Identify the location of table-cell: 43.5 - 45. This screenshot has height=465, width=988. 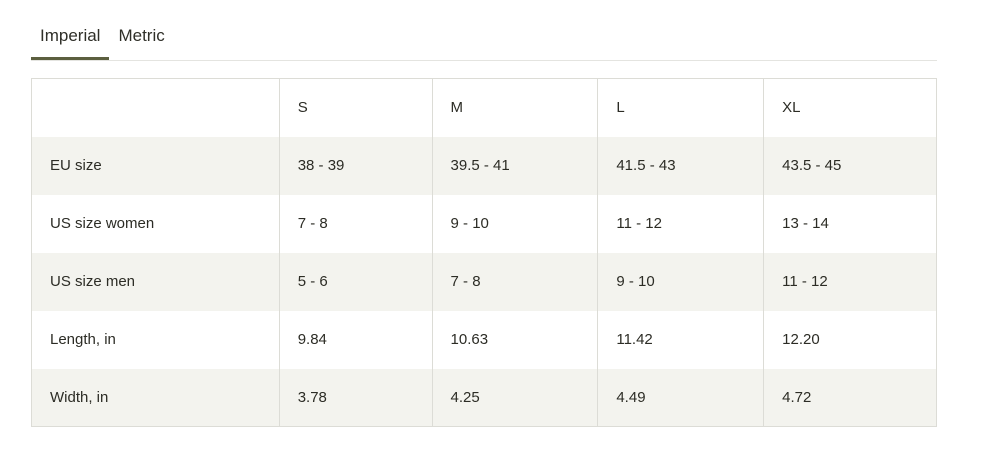
(850, 165).